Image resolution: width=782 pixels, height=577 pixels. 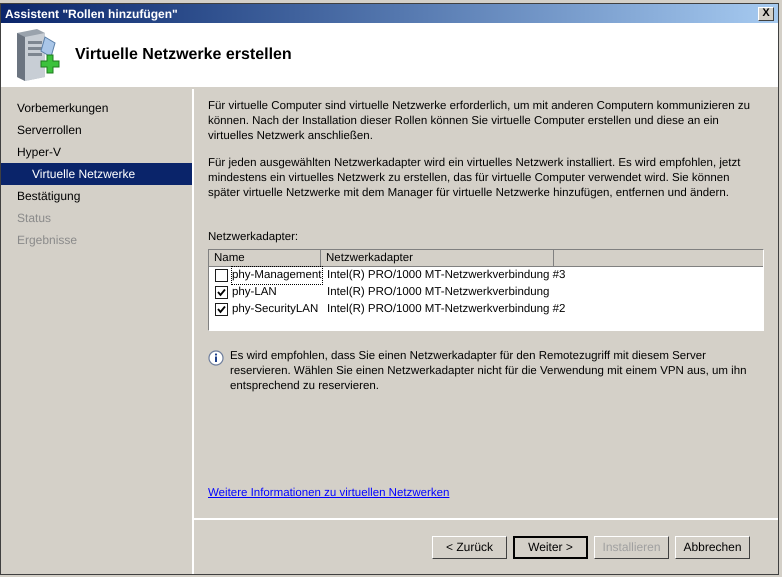 I want to click on window-title: Assistent "Rollen hinzufügen", so click(x=91, y=14).